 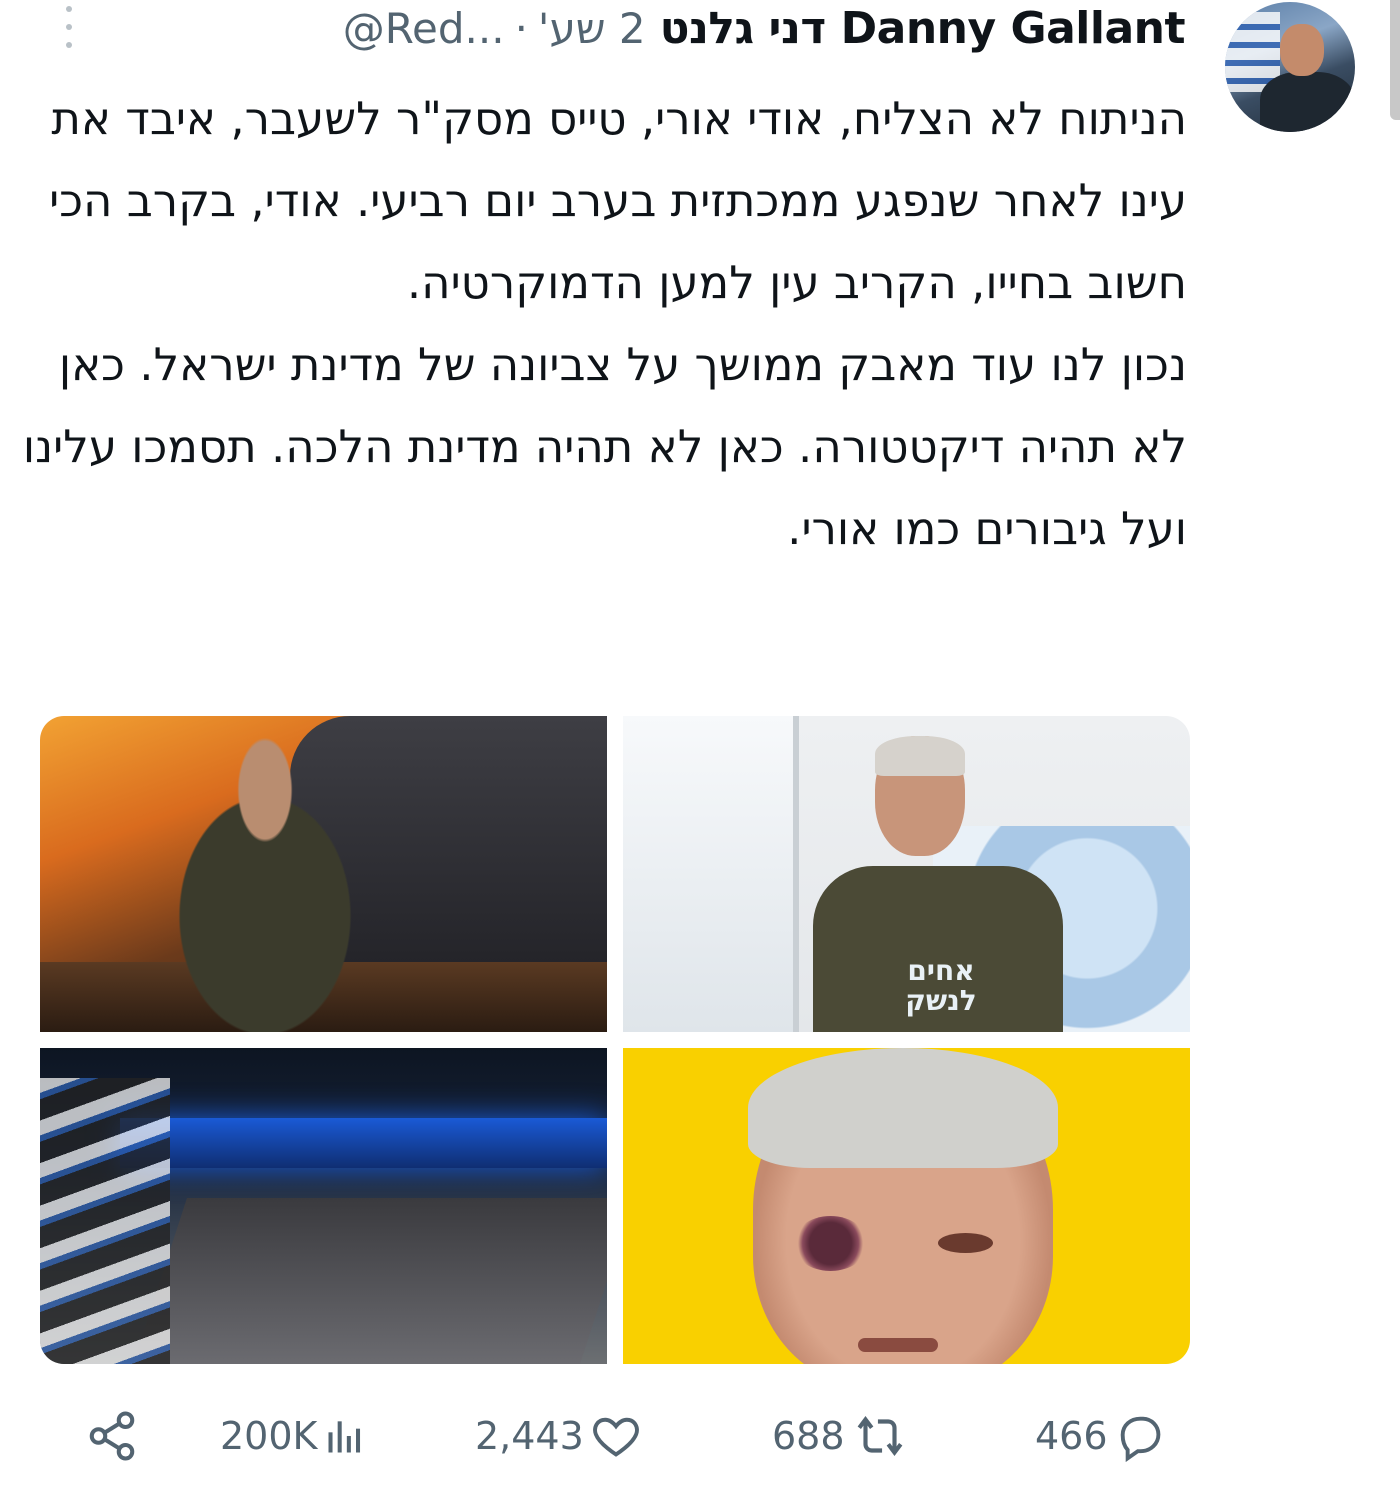 I want to click on share-icon, so click(x=112, y=1436).